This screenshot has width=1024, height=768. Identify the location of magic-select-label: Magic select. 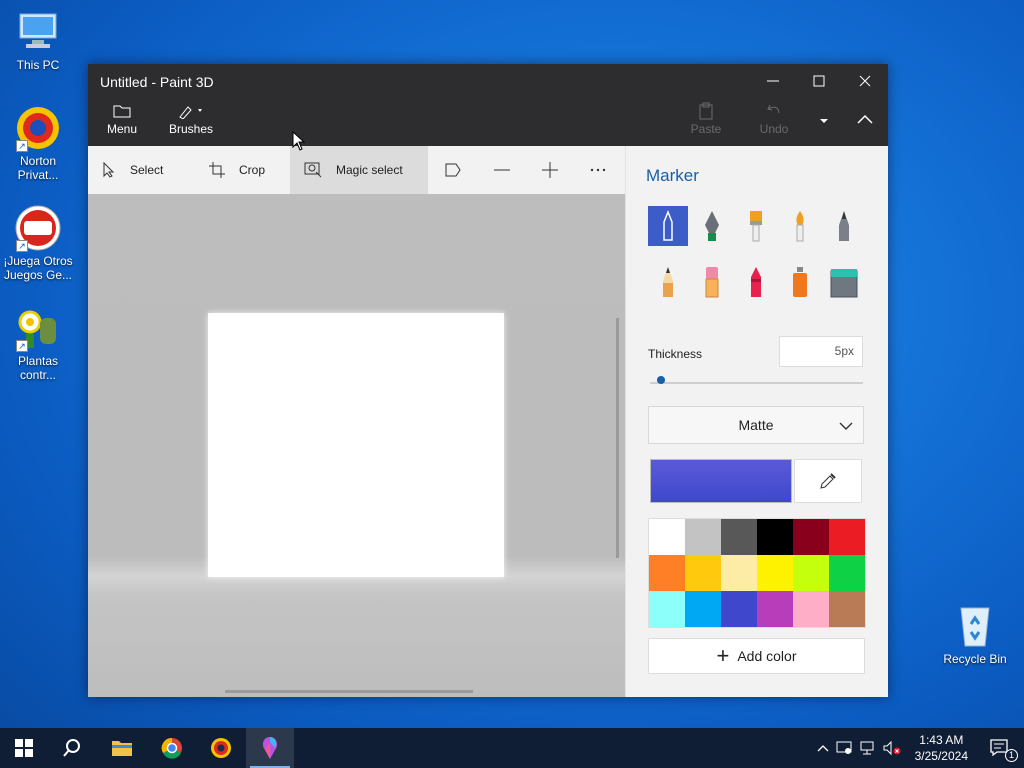
(369, 170).